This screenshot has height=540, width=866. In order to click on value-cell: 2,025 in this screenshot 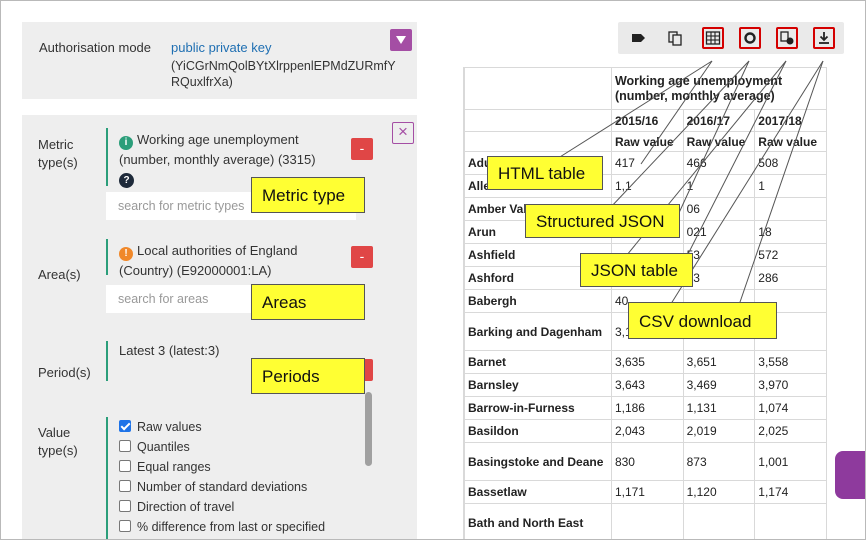, I will do `click(790, 431)`.